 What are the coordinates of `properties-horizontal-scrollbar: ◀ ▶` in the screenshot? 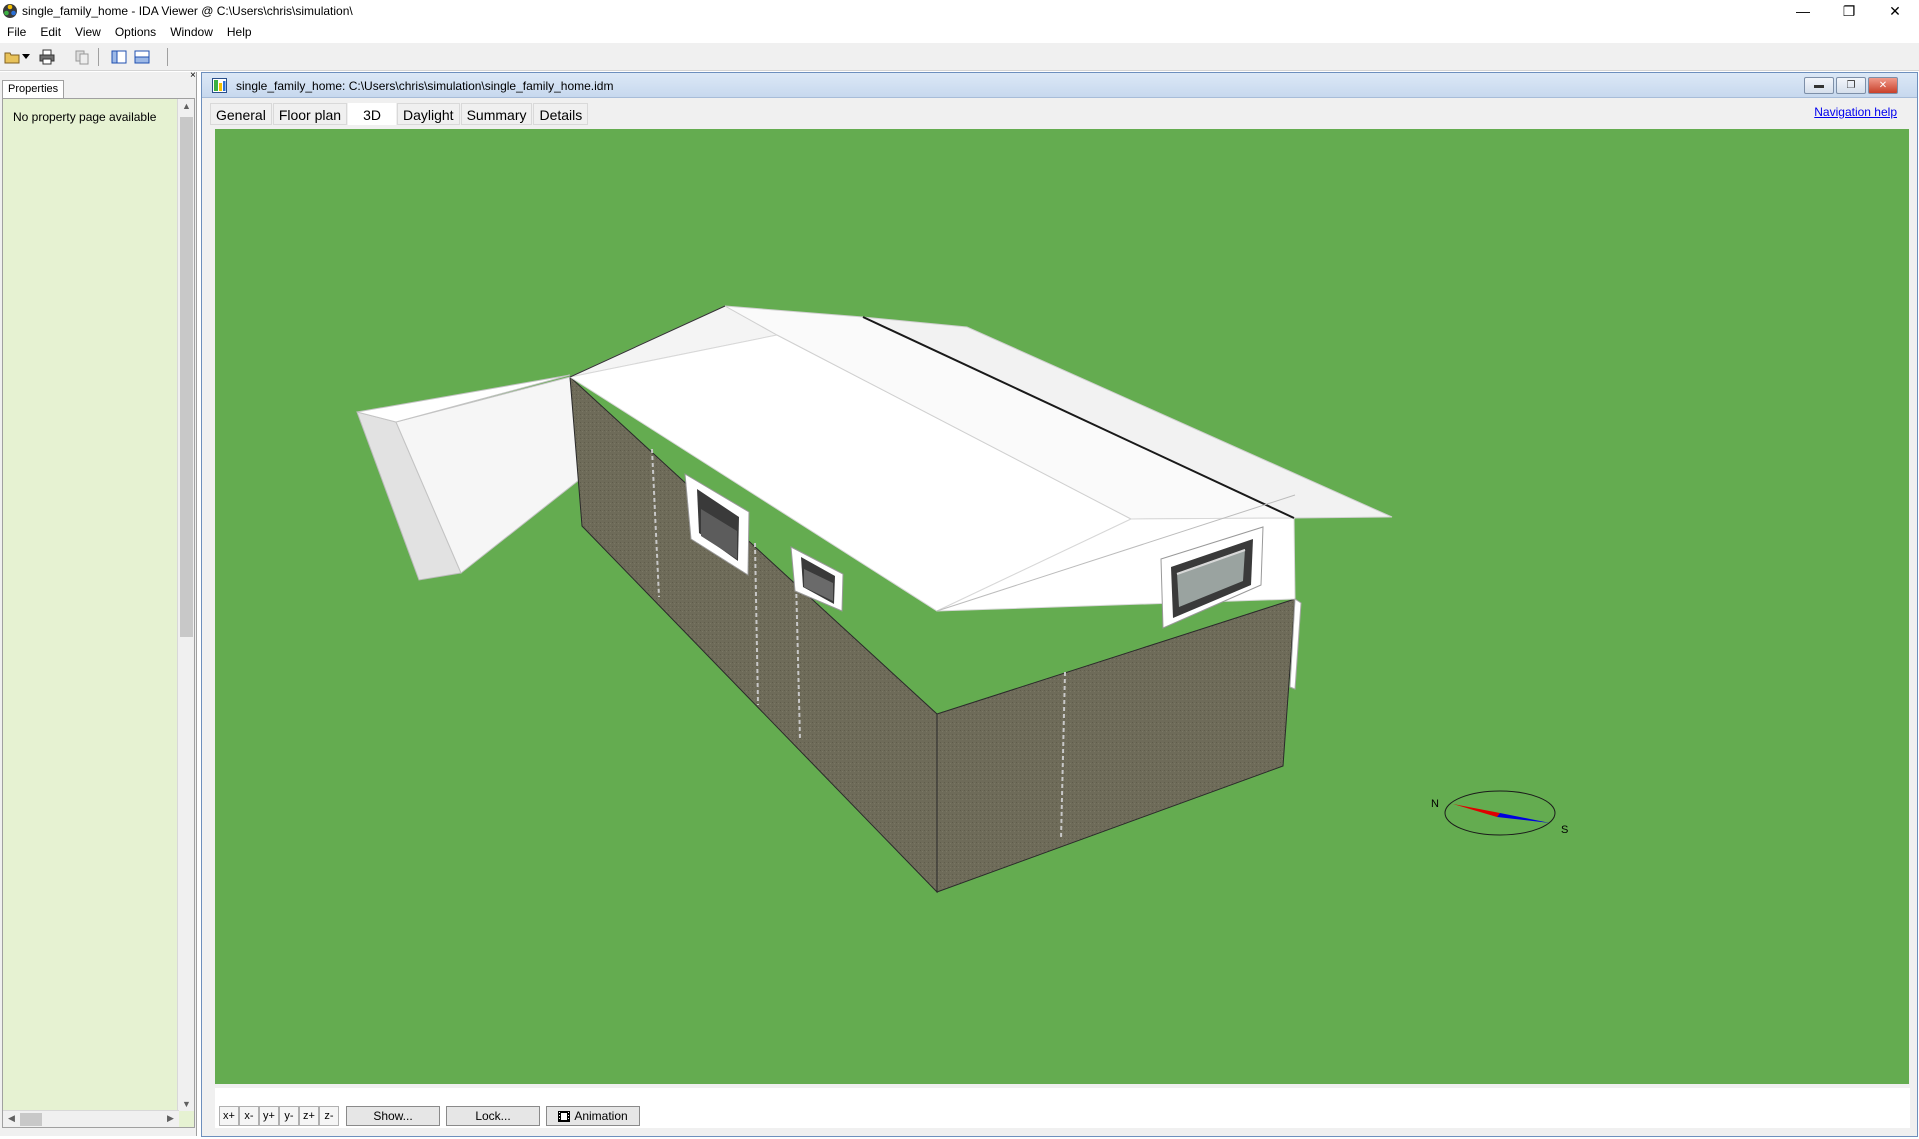 It's located at (91, 1118).